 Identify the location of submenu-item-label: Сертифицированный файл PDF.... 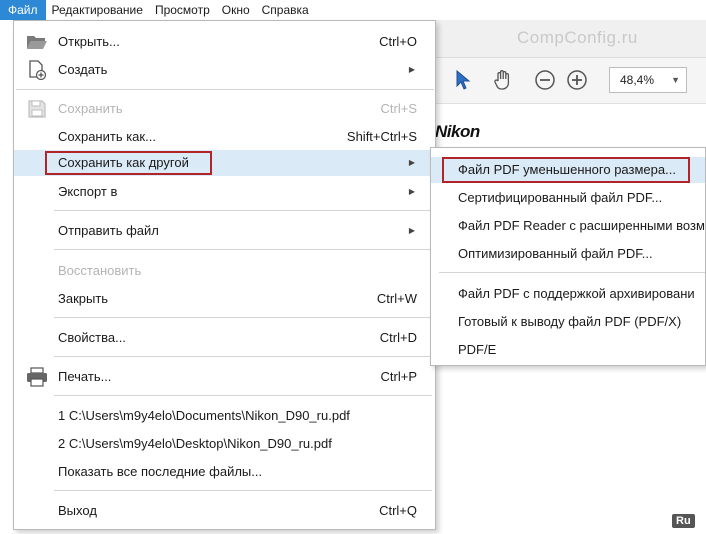
(560, 197).